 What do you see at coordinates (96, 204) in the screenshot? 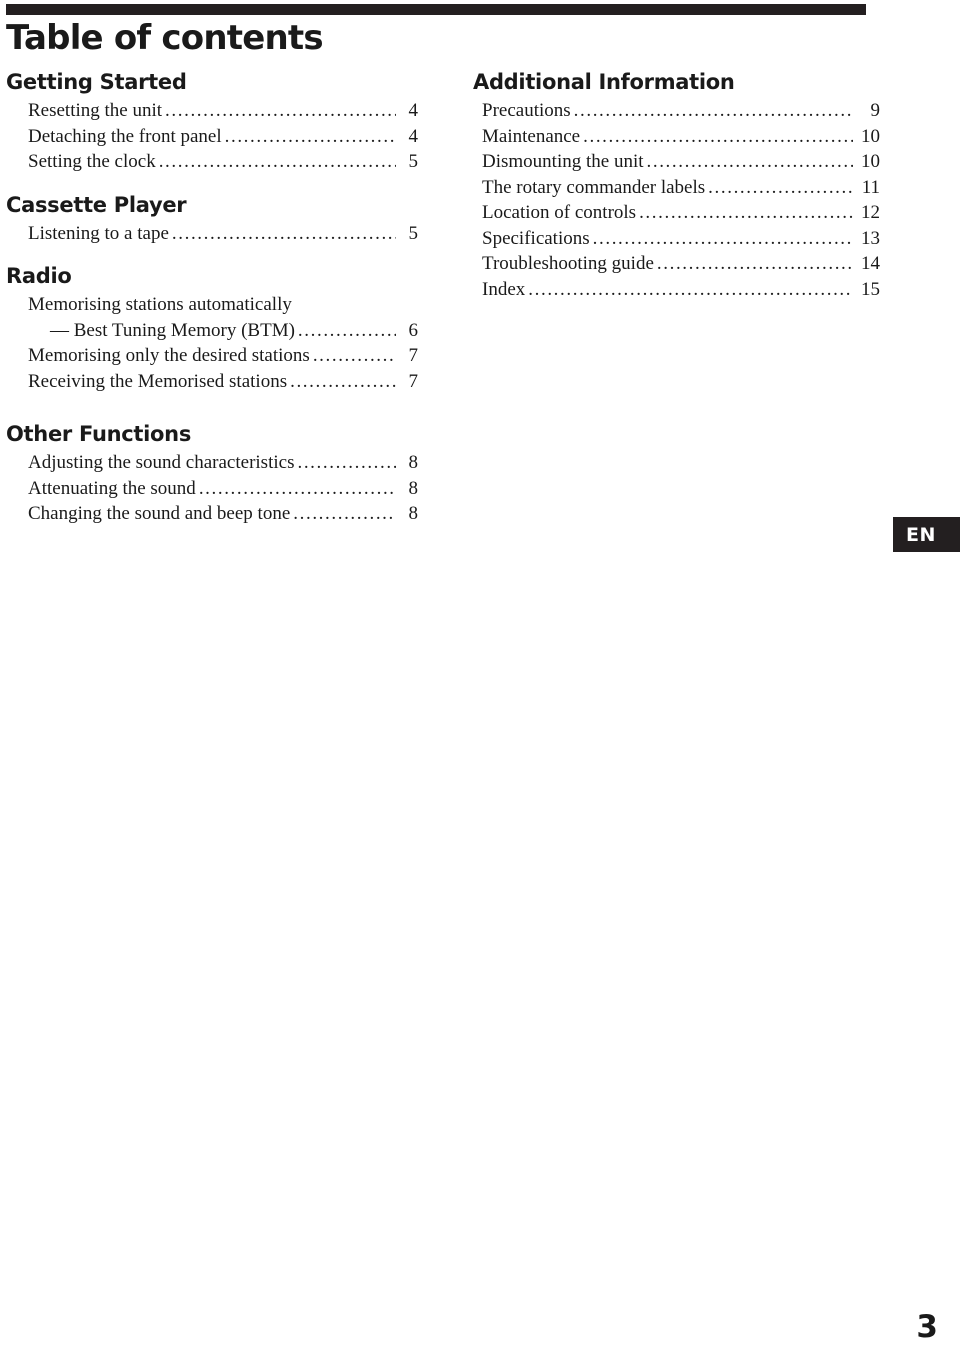
I see `toc-section-heading: Cassette Player` at bounding box center [96, 204].